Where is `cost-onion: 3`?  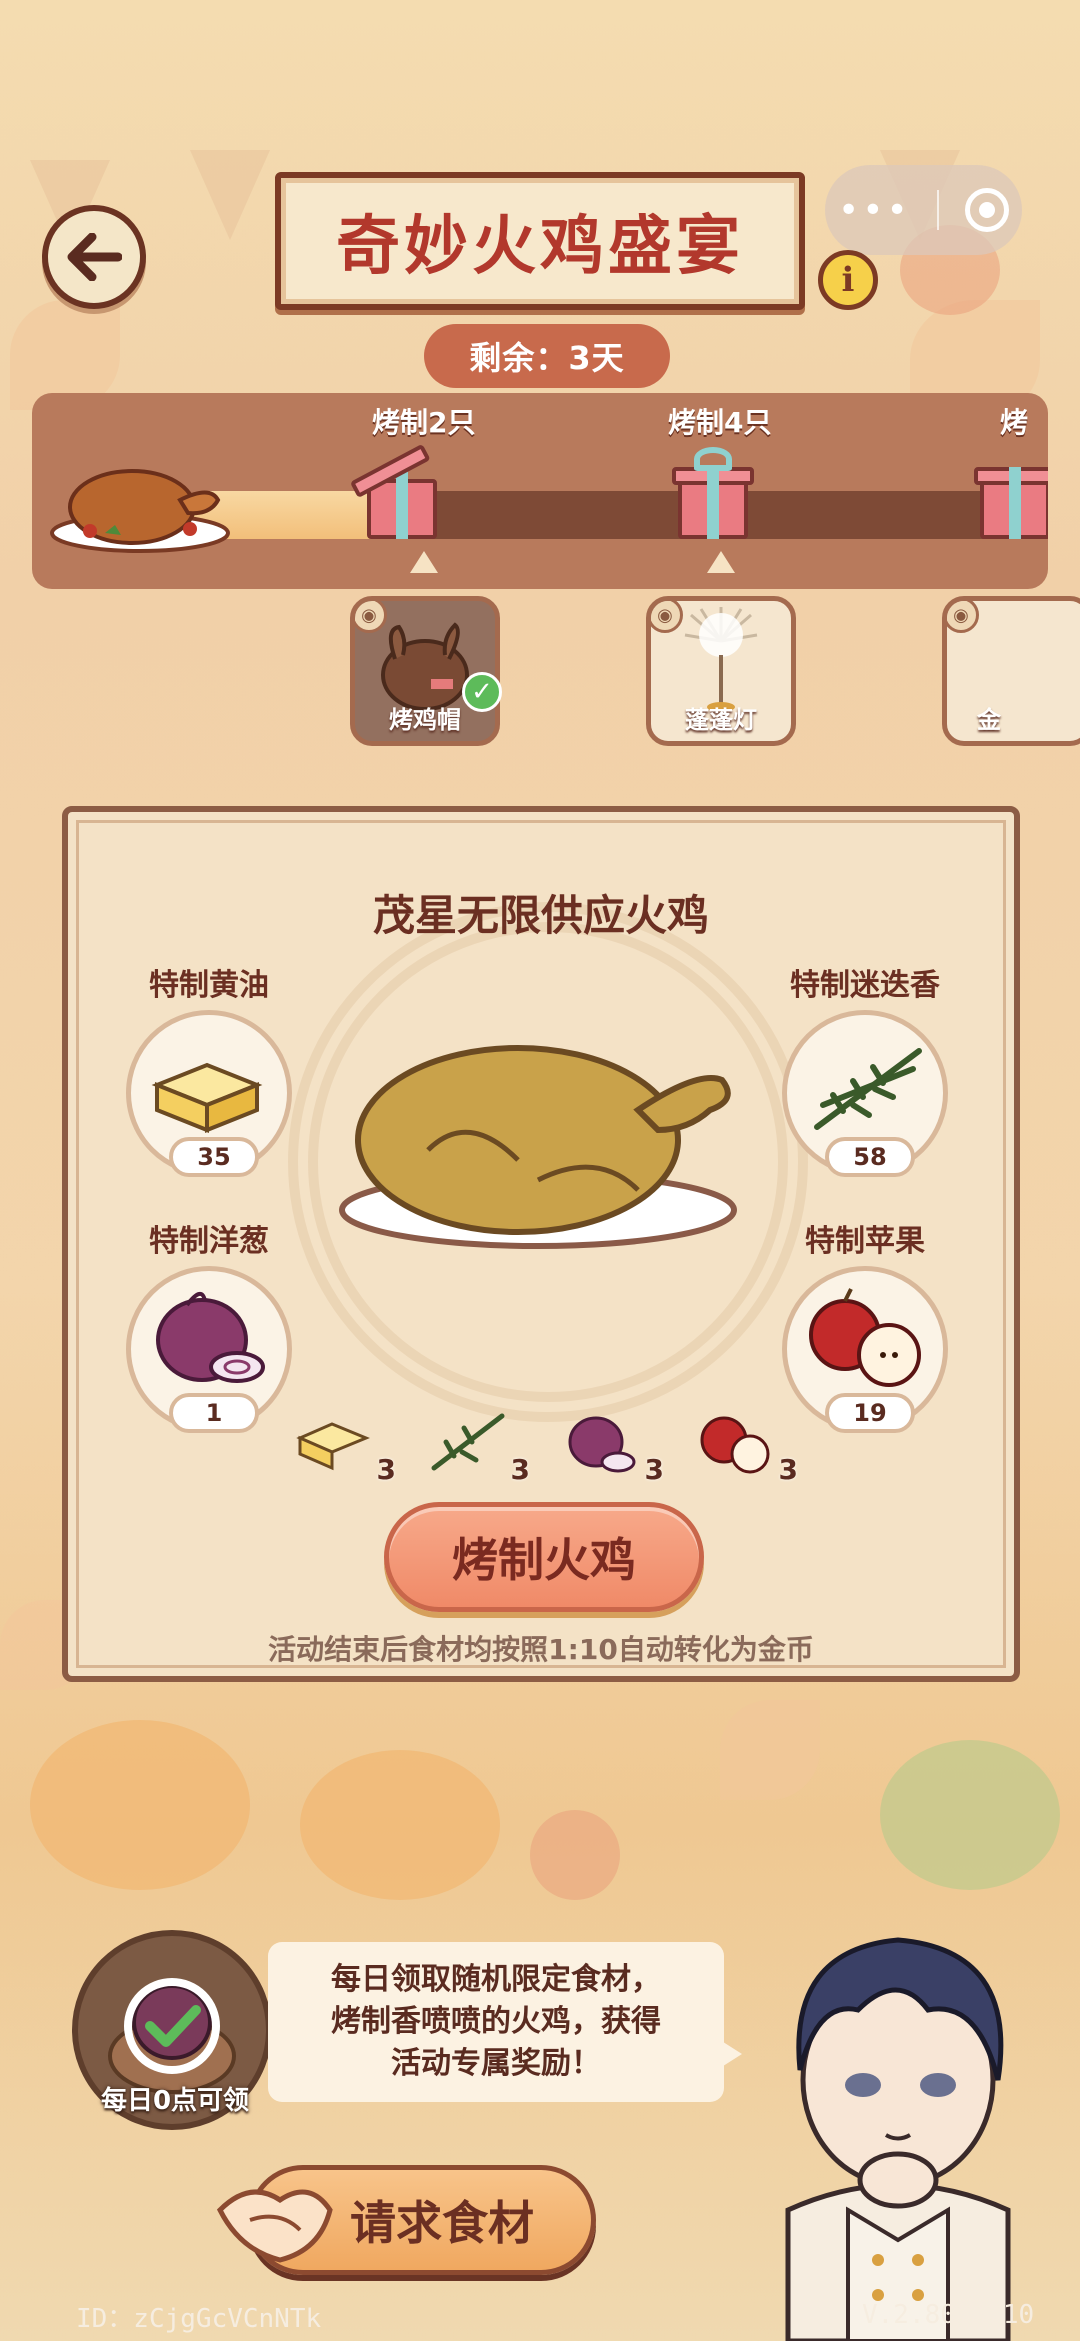 cost-onion: 3 is located at coordinates (613, 1446).